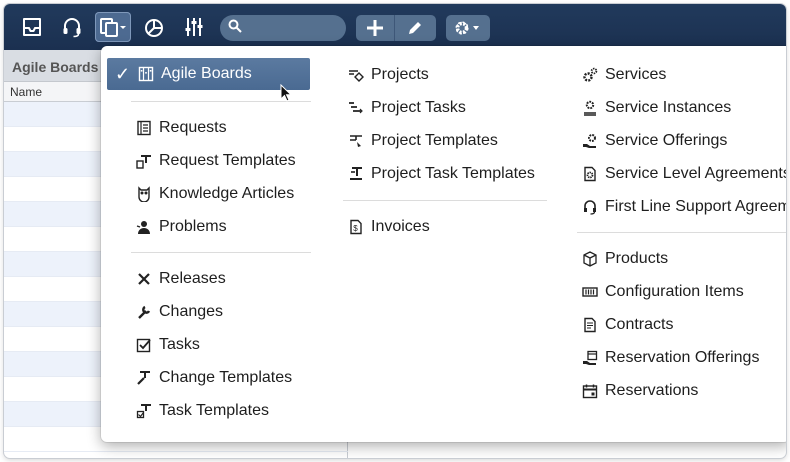  What do you see at coordinates (356, 75) in the screenshot?
I see `projects-icon` at bounding box center [356, 75].